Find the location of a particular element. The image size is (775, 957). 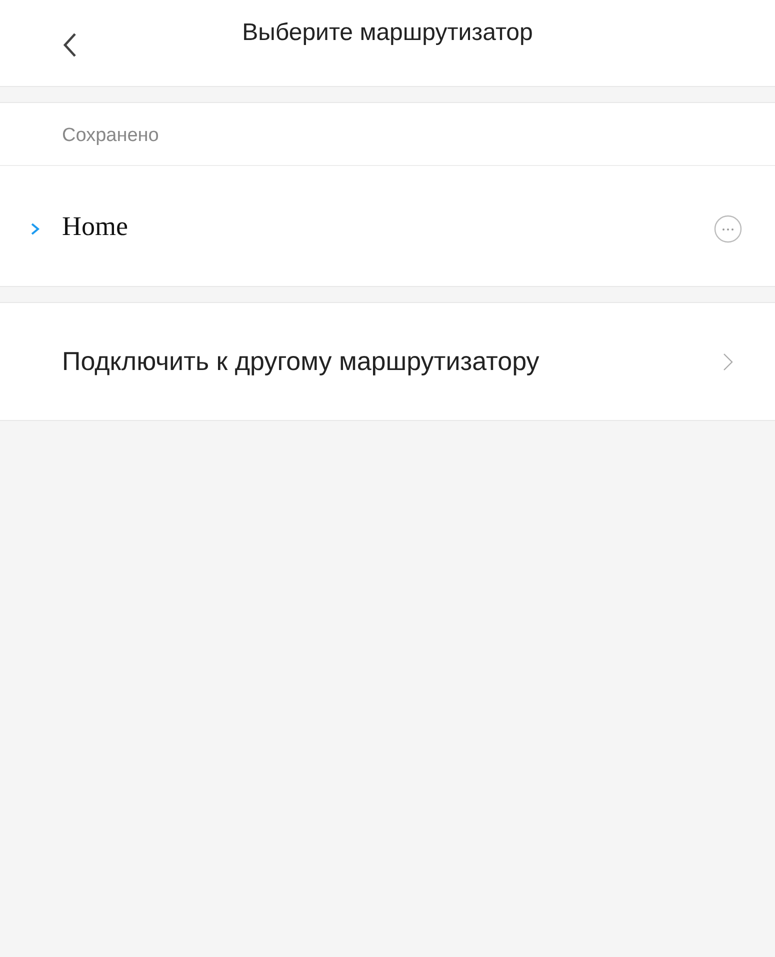

connect-other-row: Подключить к другому маршрутизатору is located at coordinates (387, 362).